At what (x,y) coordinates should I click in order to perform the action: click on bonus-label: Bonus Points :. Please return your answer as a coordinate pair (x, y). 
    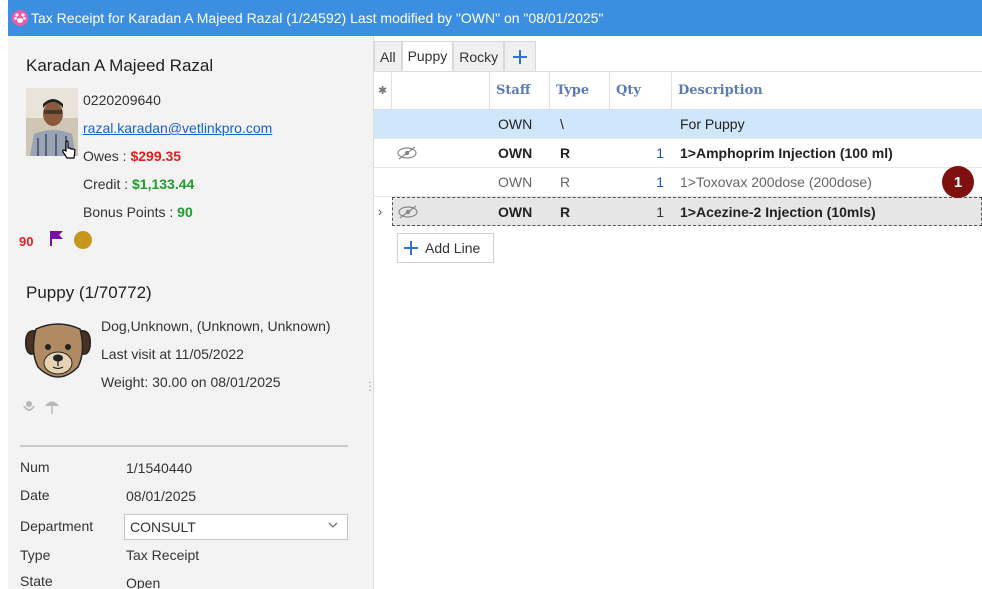
    Looking at the image, I should click on (130, 212).